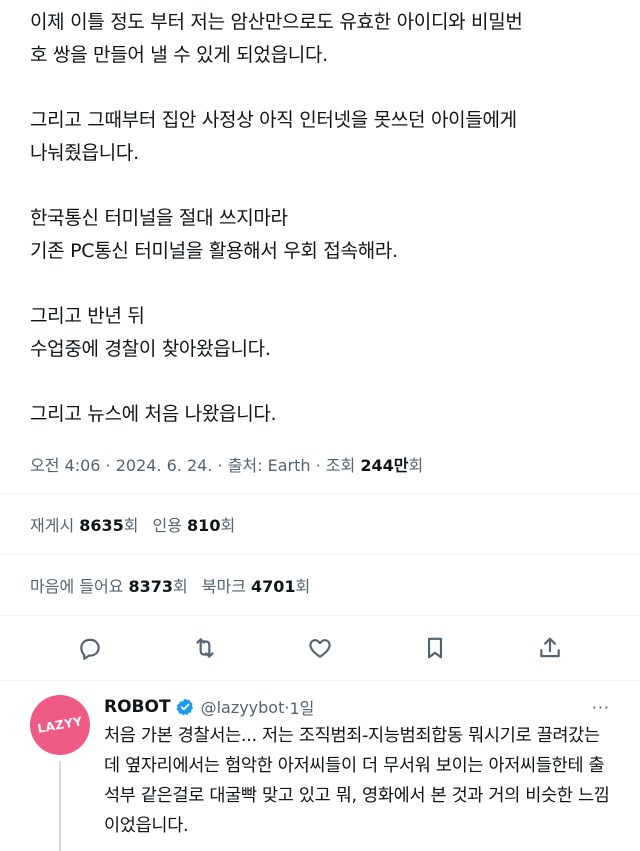  What do you see at coordinates (150, 332) in the screenshot?
I see `tweet-paragraph-4: 그리고 반년 뒤 수업중에 경찰이 찾아왔읍니다.` at bounding box center [150, 332].